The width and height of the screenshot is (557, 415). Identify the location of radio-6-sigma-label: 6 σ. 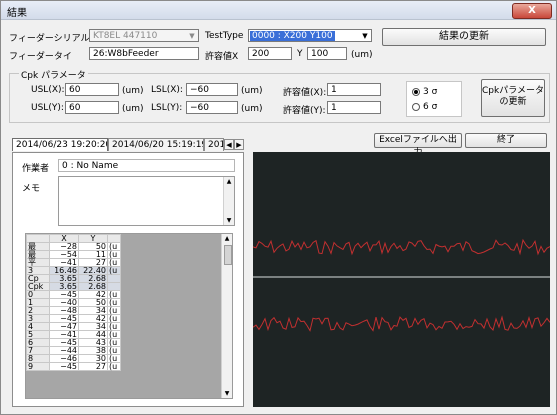
(430, 107).